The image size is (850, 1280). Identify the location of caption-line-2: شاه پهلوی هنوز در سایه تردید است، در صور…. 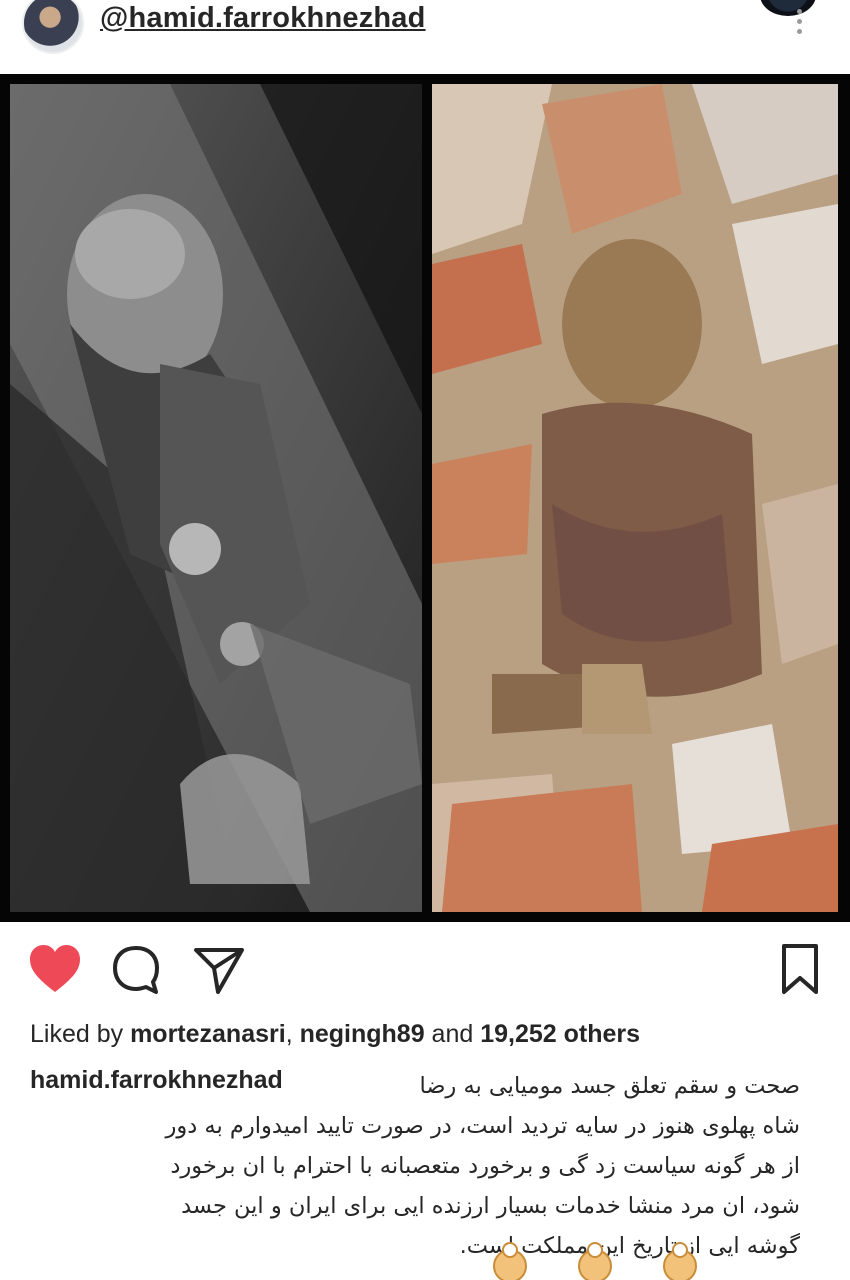
(482, 1126).